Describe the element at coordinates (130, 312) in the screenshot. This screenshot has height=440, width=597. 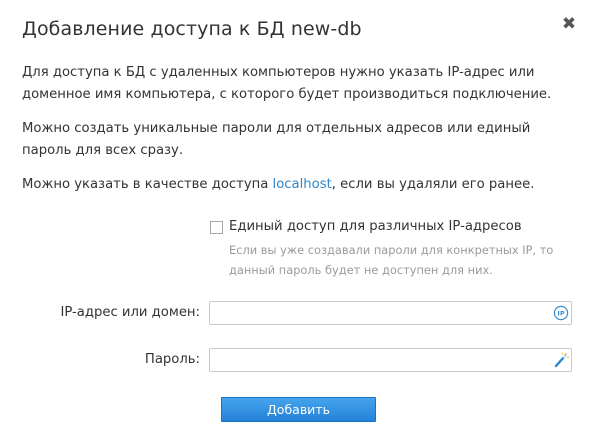
I see `ip-field-label: IP-адрес или домен:` at that location.